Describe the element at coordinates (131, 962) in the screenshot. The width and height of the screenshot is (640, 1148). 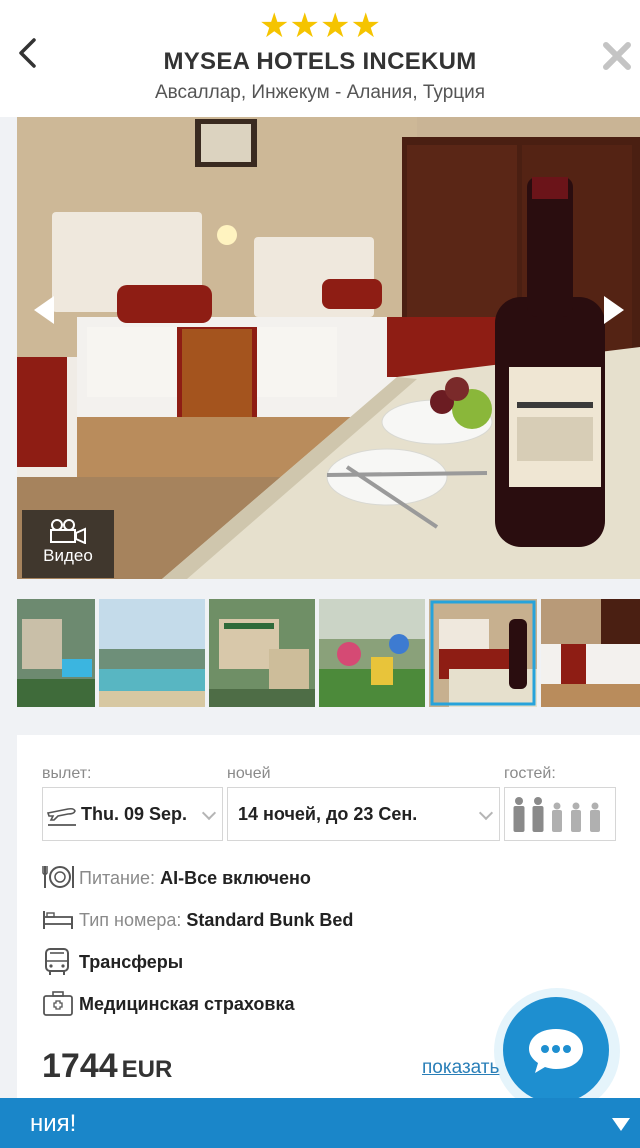
I see `transfer-text: Трансферы` at that location.